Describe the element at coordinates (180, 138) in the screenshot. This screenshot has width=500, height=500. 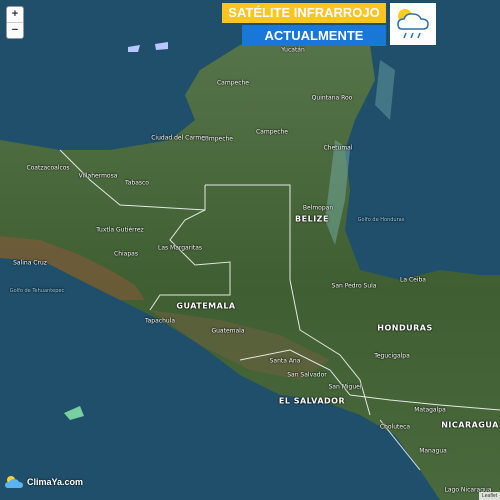
I see `place-label: Ciudad del Carmen` at that location.